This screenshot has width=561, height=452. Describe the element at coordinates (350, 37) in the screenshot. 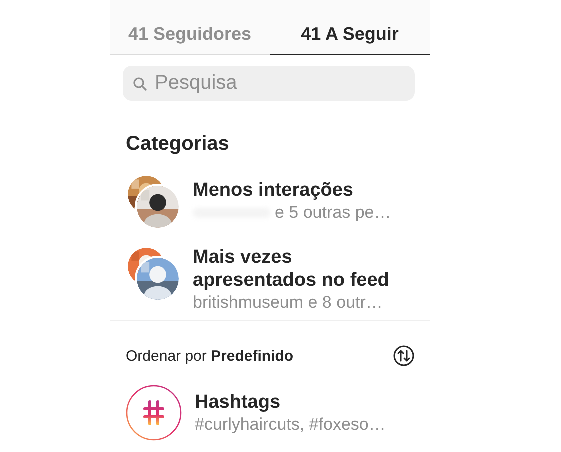

I see `tab: 41 A Seguir` at that location.